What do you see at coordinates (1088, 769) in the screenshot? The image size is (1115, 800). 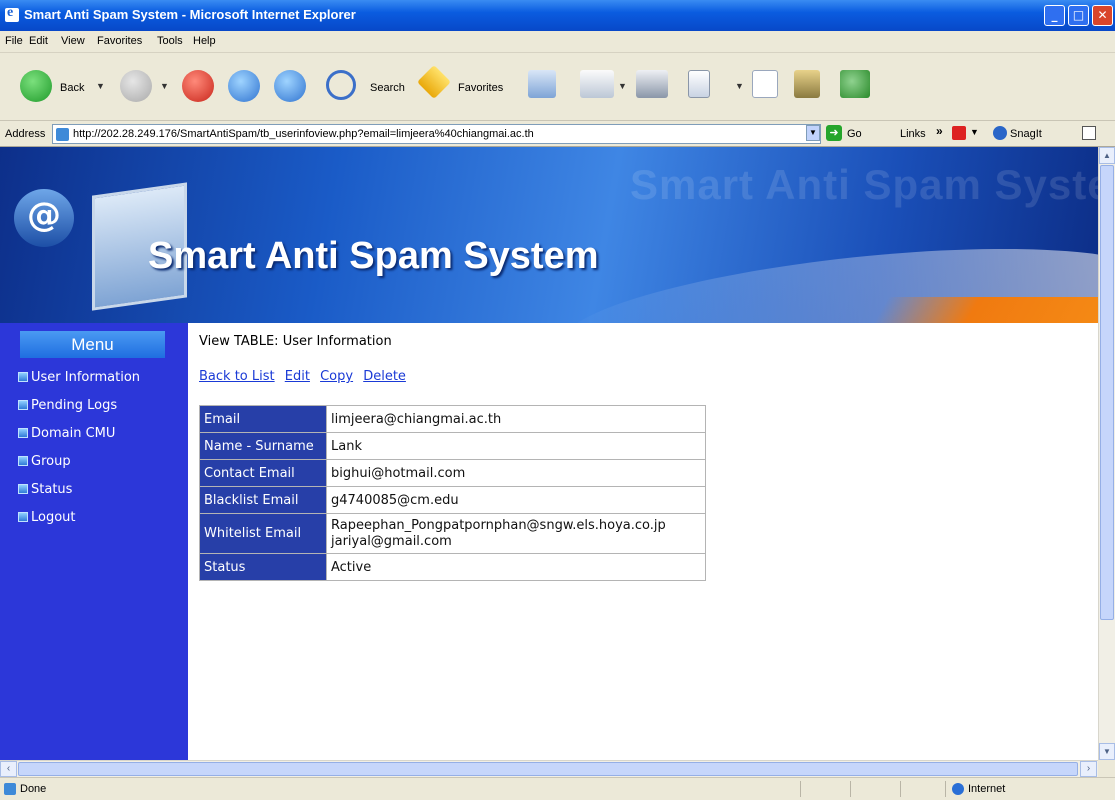 I see `scroll-right-icon: ›` at bounding box center [1088, 769].